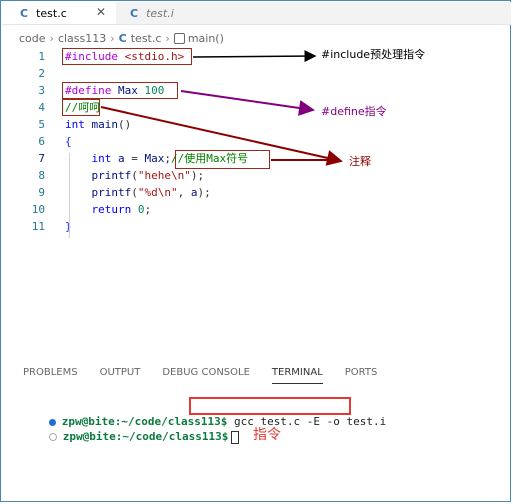 This screenshot has width=513, height=504. Describe the element at coordinates (68, 141) in the screenshot. I see `code-text: {` at that location.